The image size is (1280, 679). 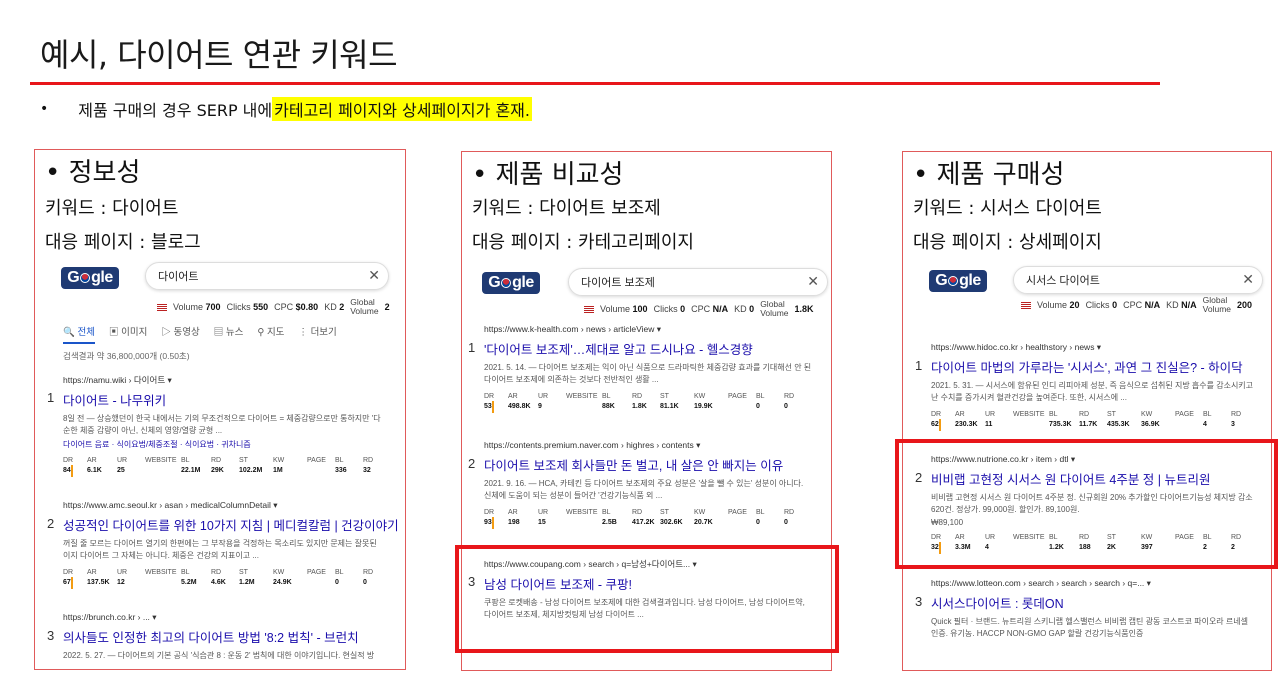 I want to click on search-input: 시서스 다이어트 ✕, so click(x=1138, y=280).